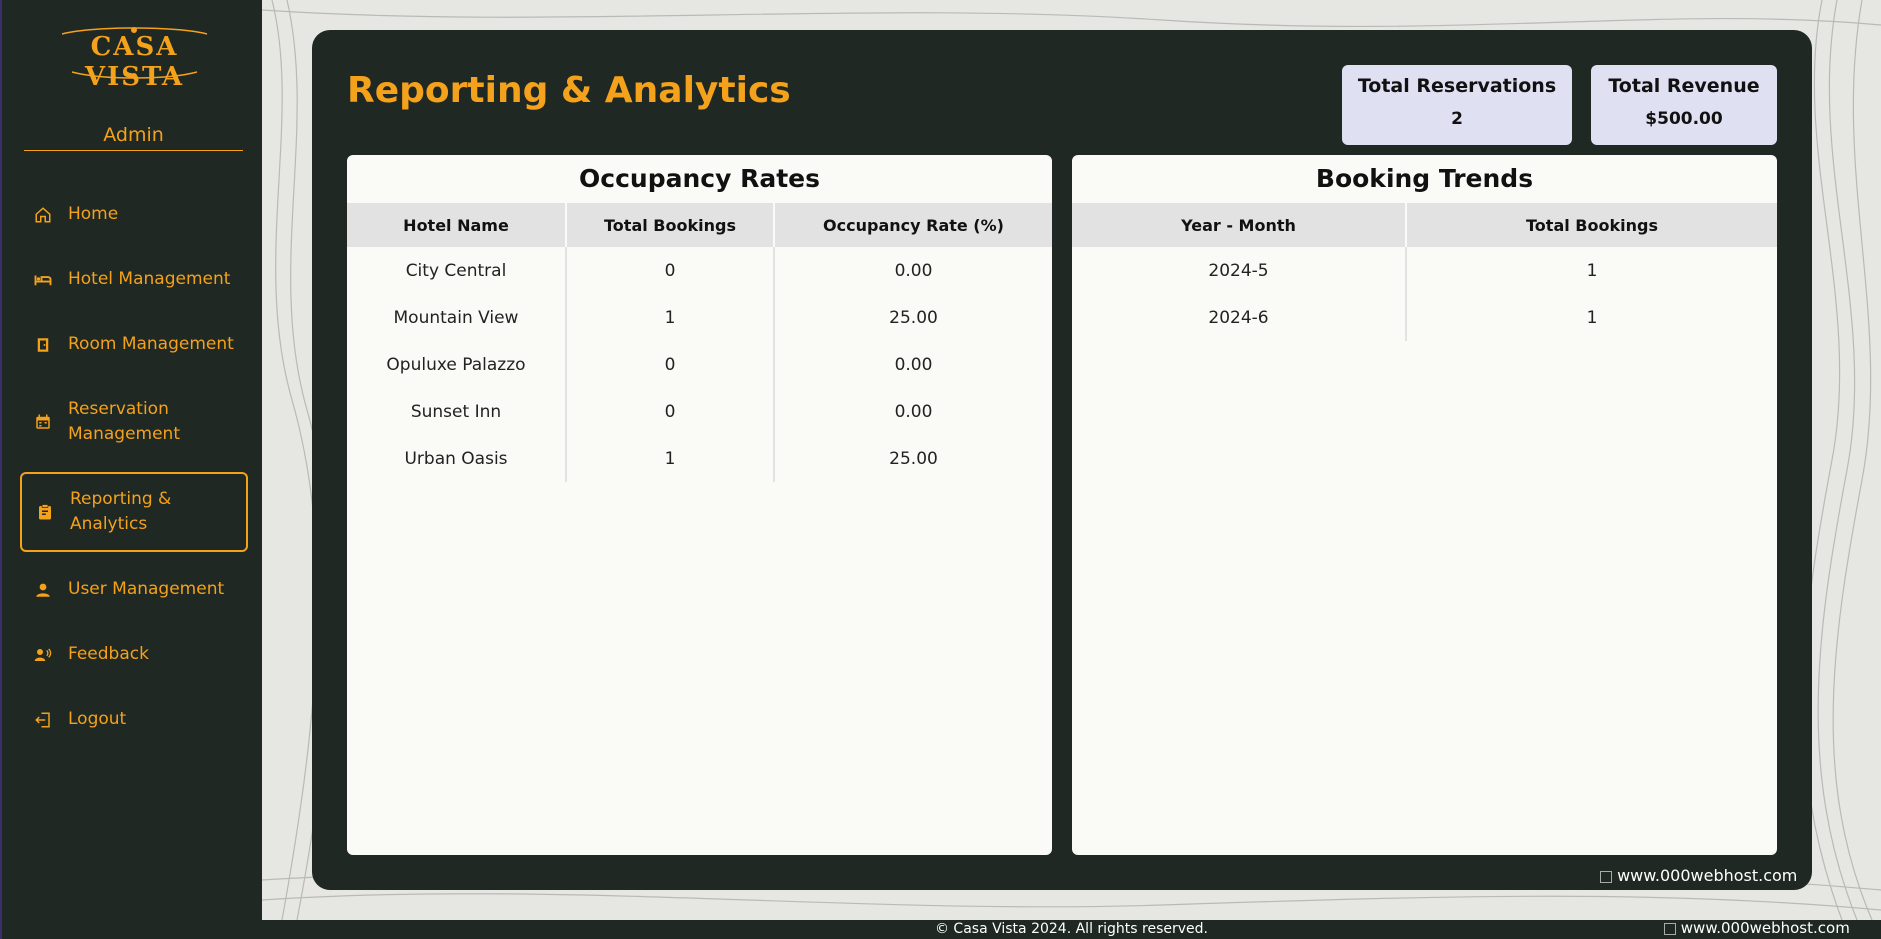 This screenshot has width=1881, height=939. I want to click on home-icon, so click(43, 214).